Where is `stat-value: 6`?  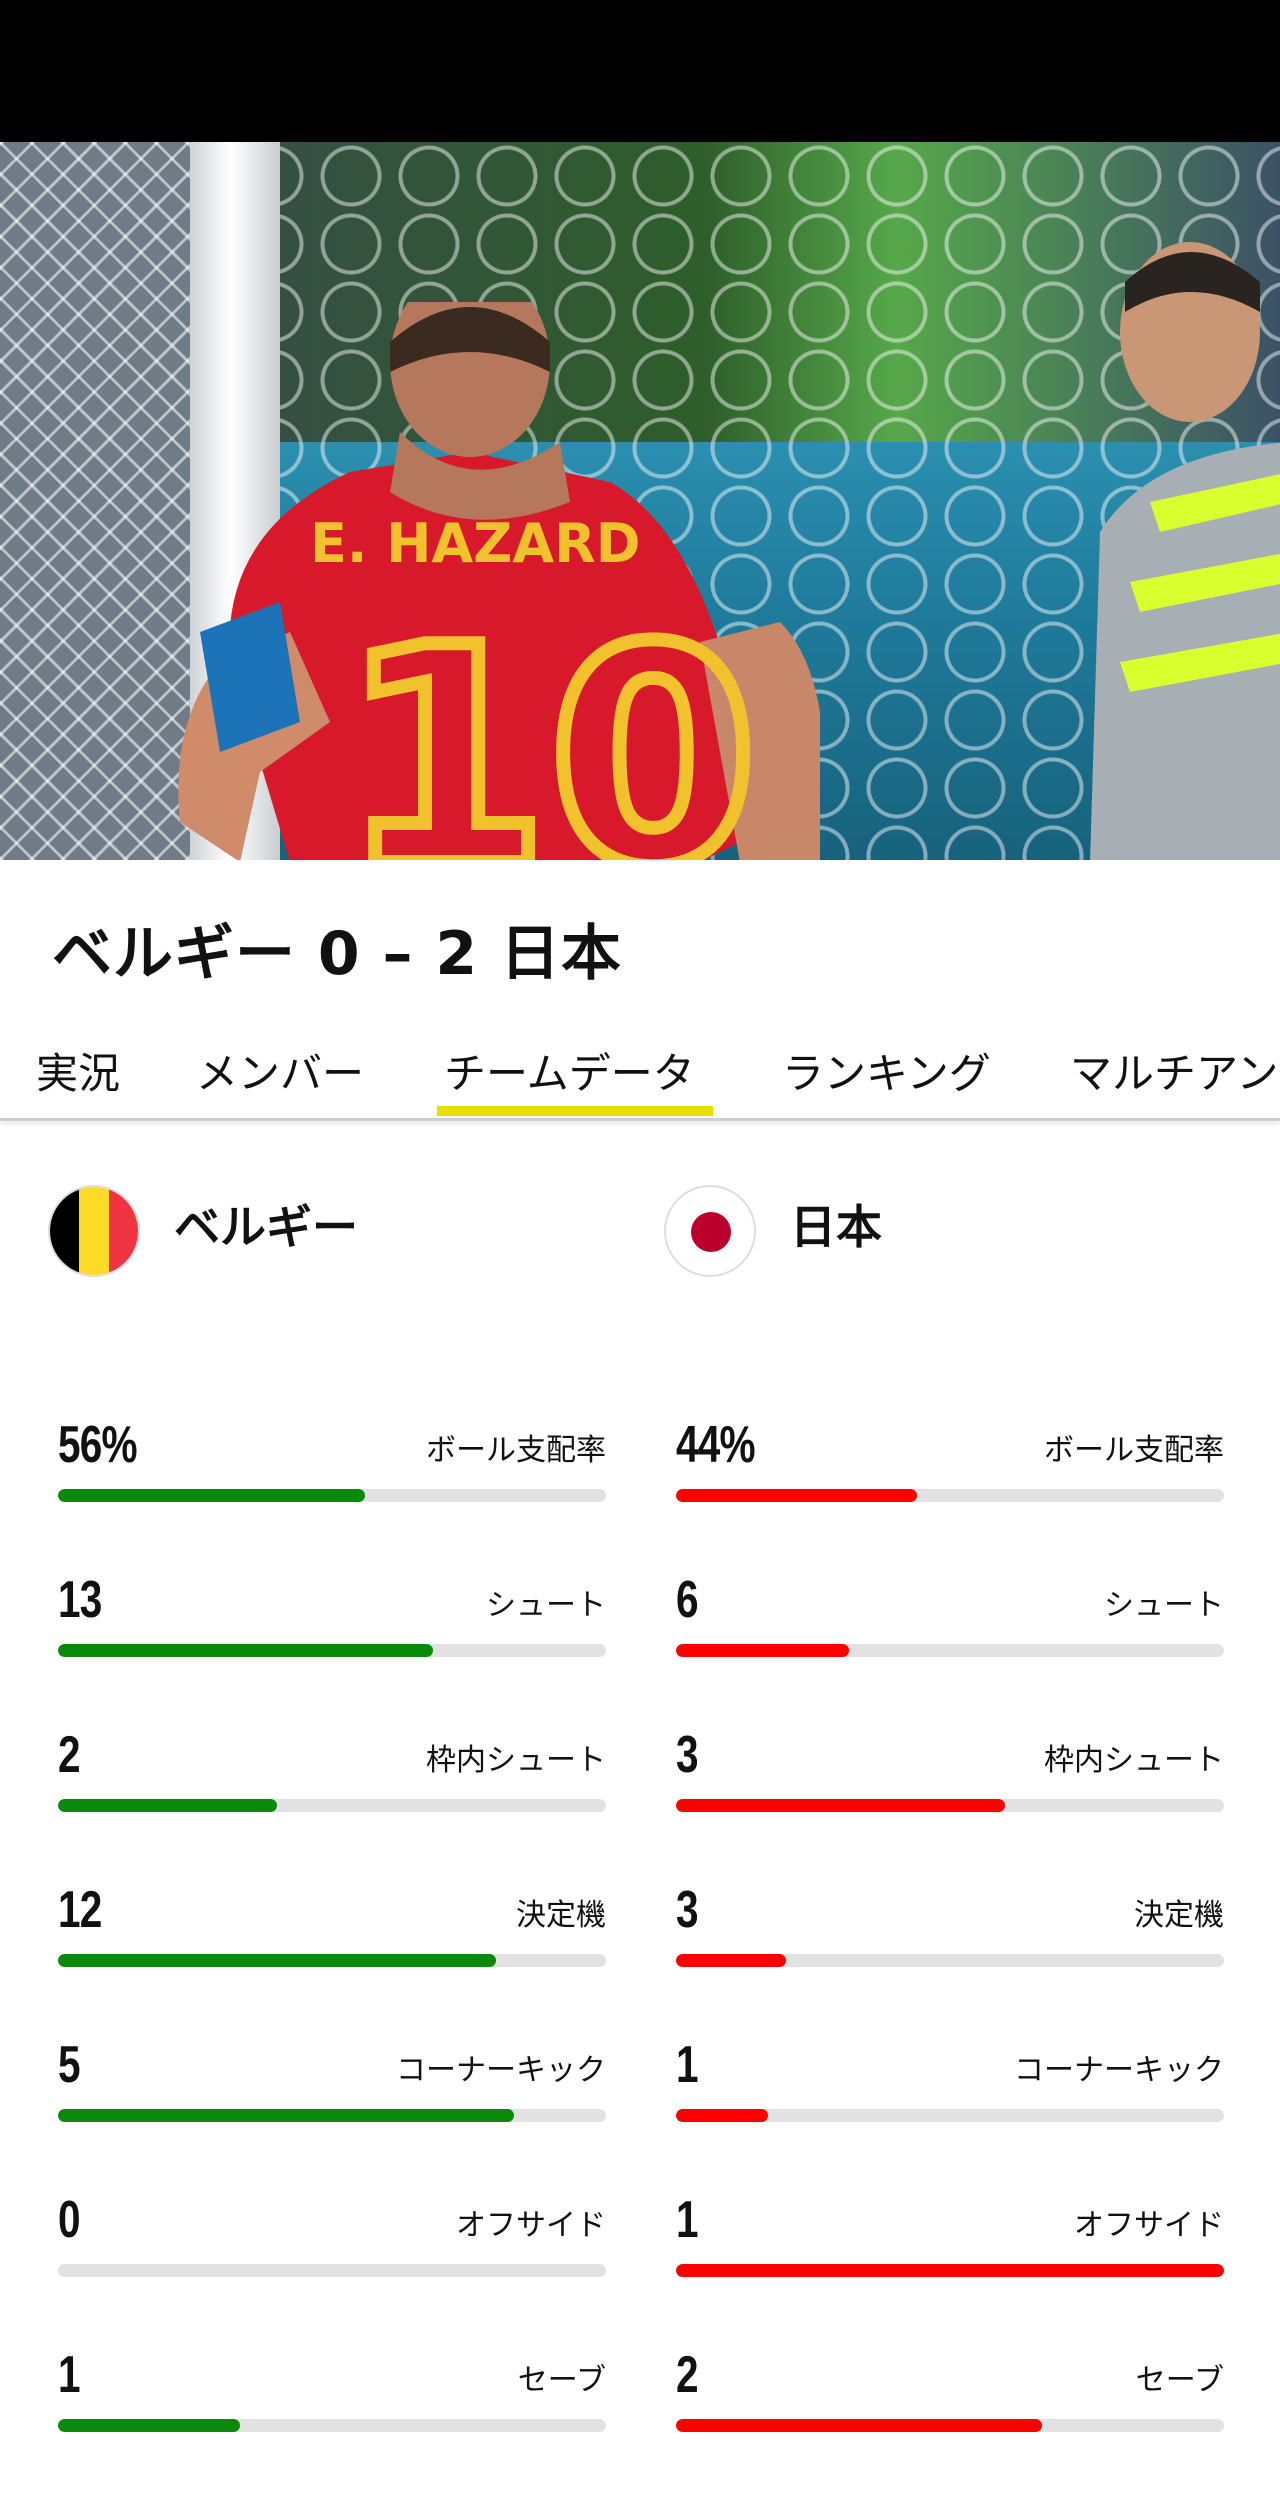 stat-value: 6 is located at coordinates (687, 1600).